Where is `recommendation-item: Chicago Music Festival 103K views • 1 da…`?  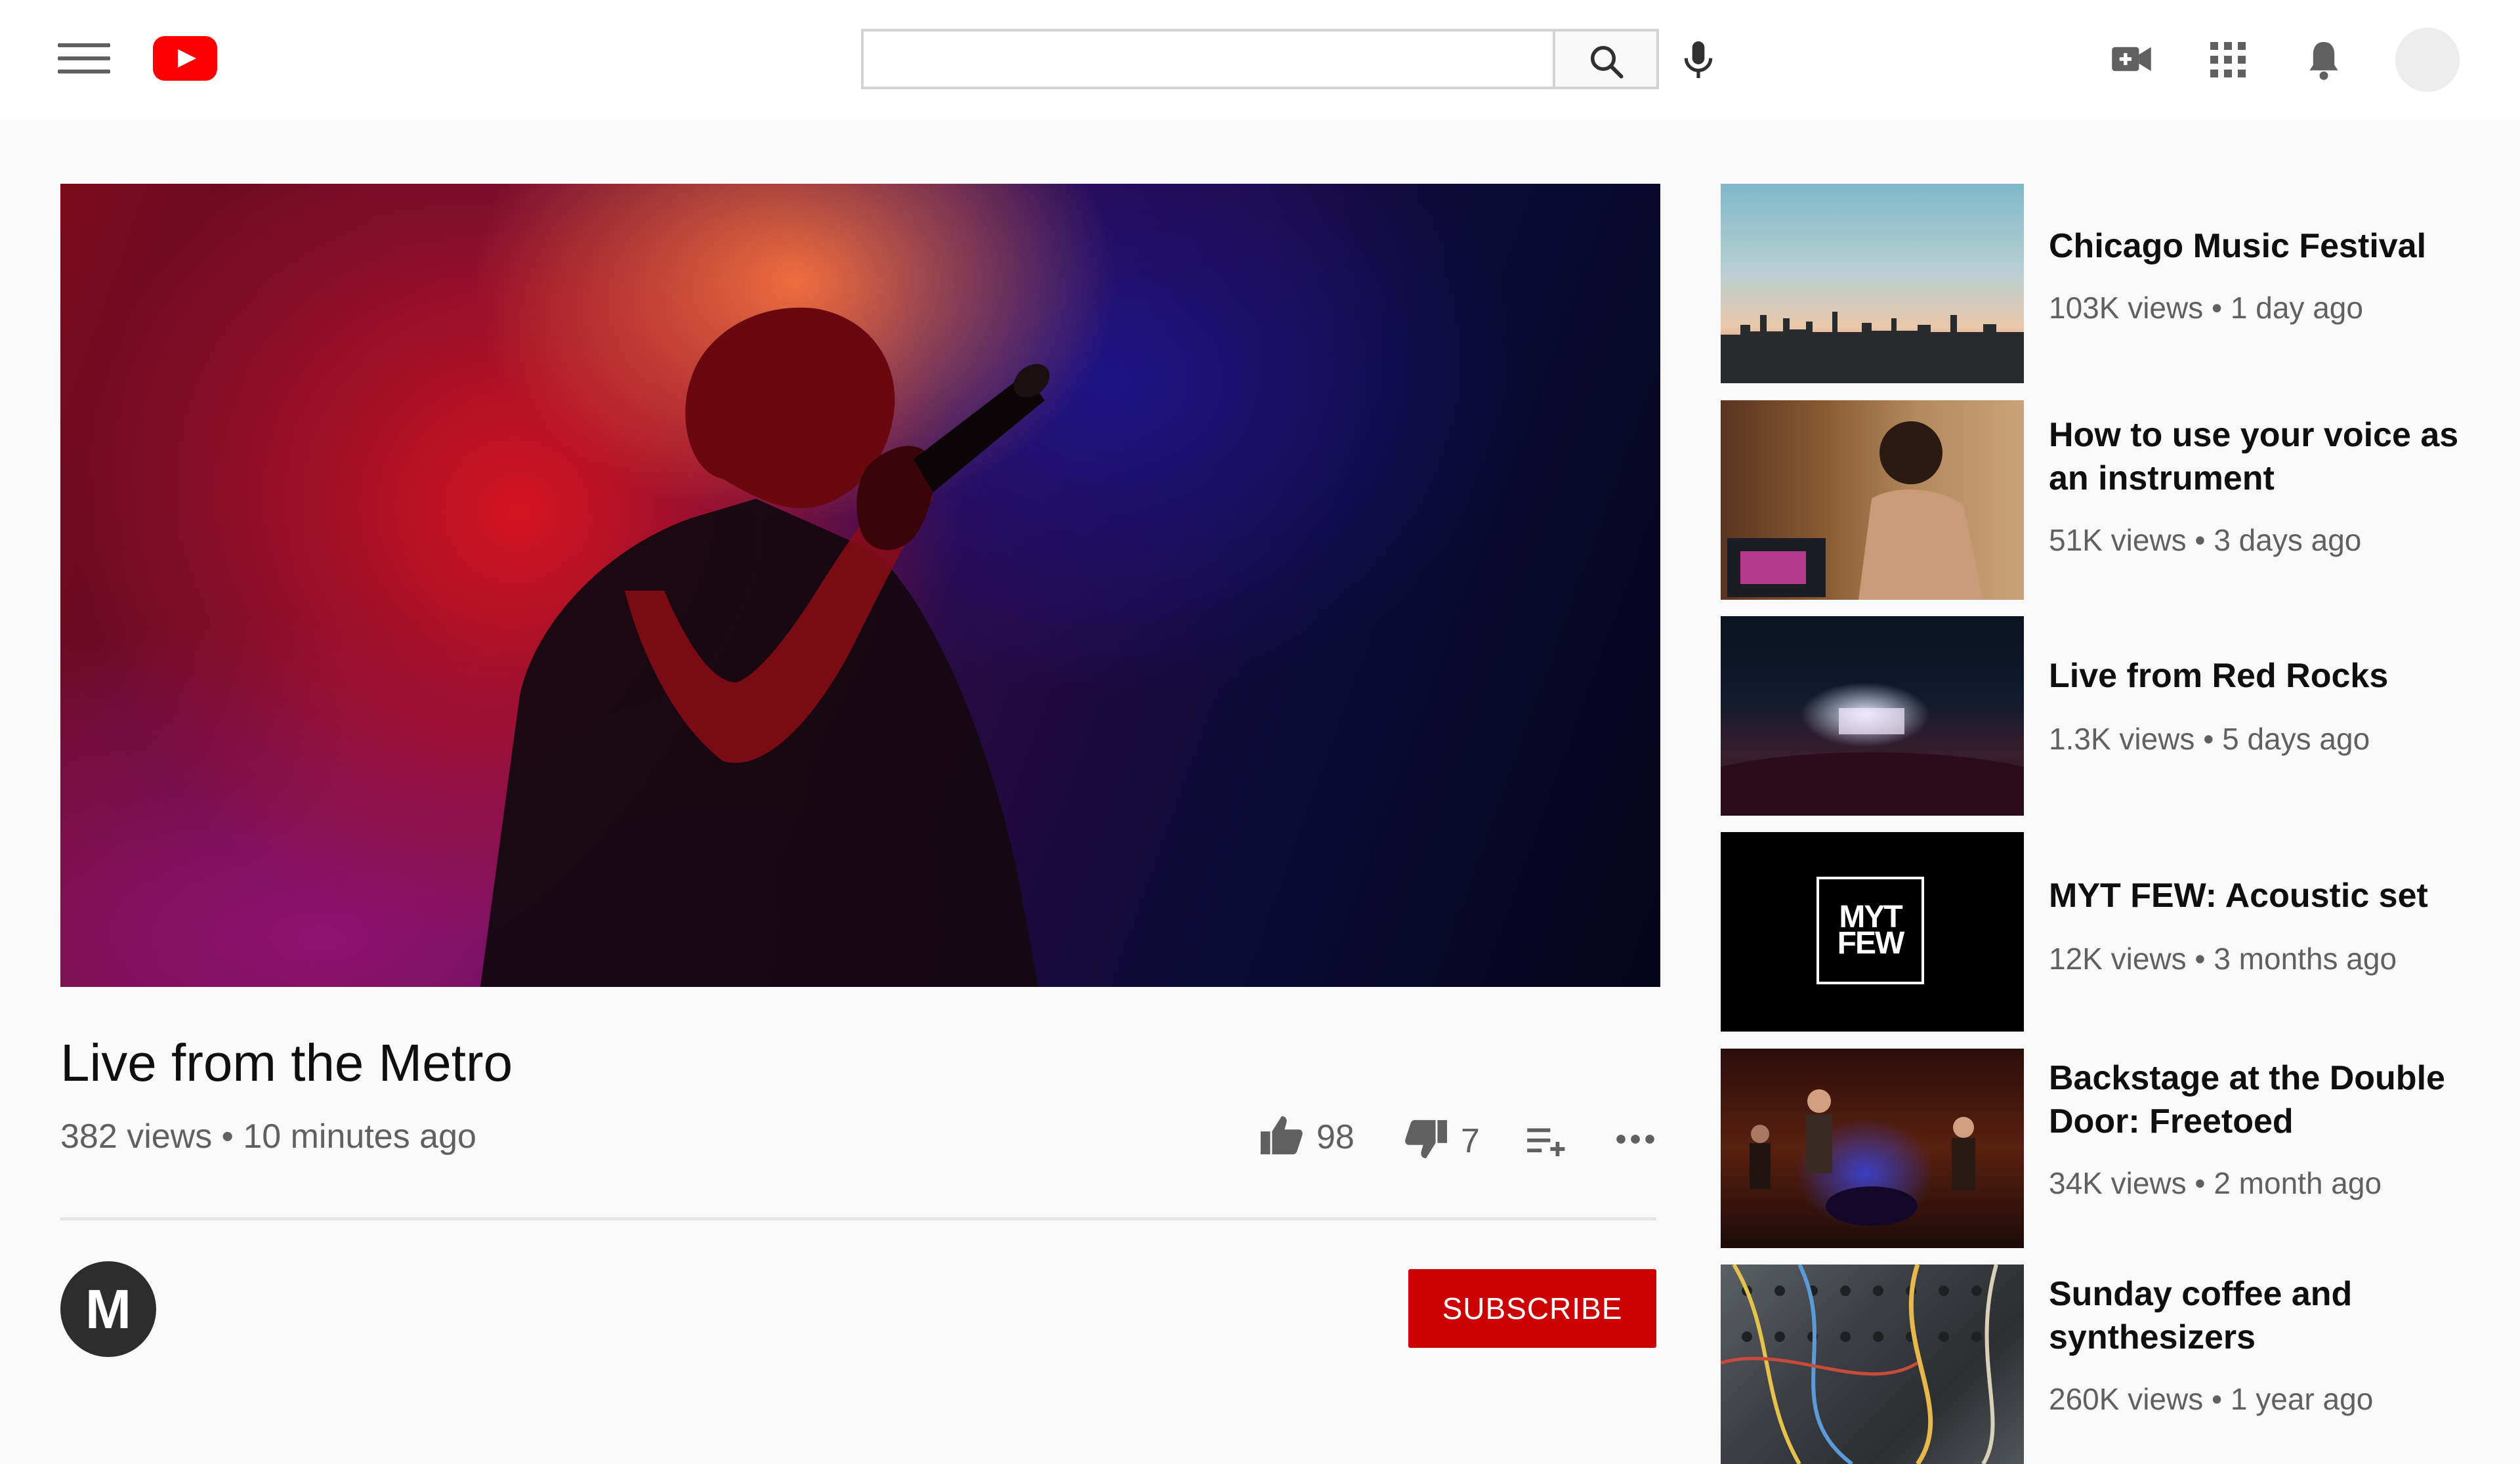
recommendation-item: Chicago Music Festival 103K views • 1 da… is located at coordinates (2114, 283).